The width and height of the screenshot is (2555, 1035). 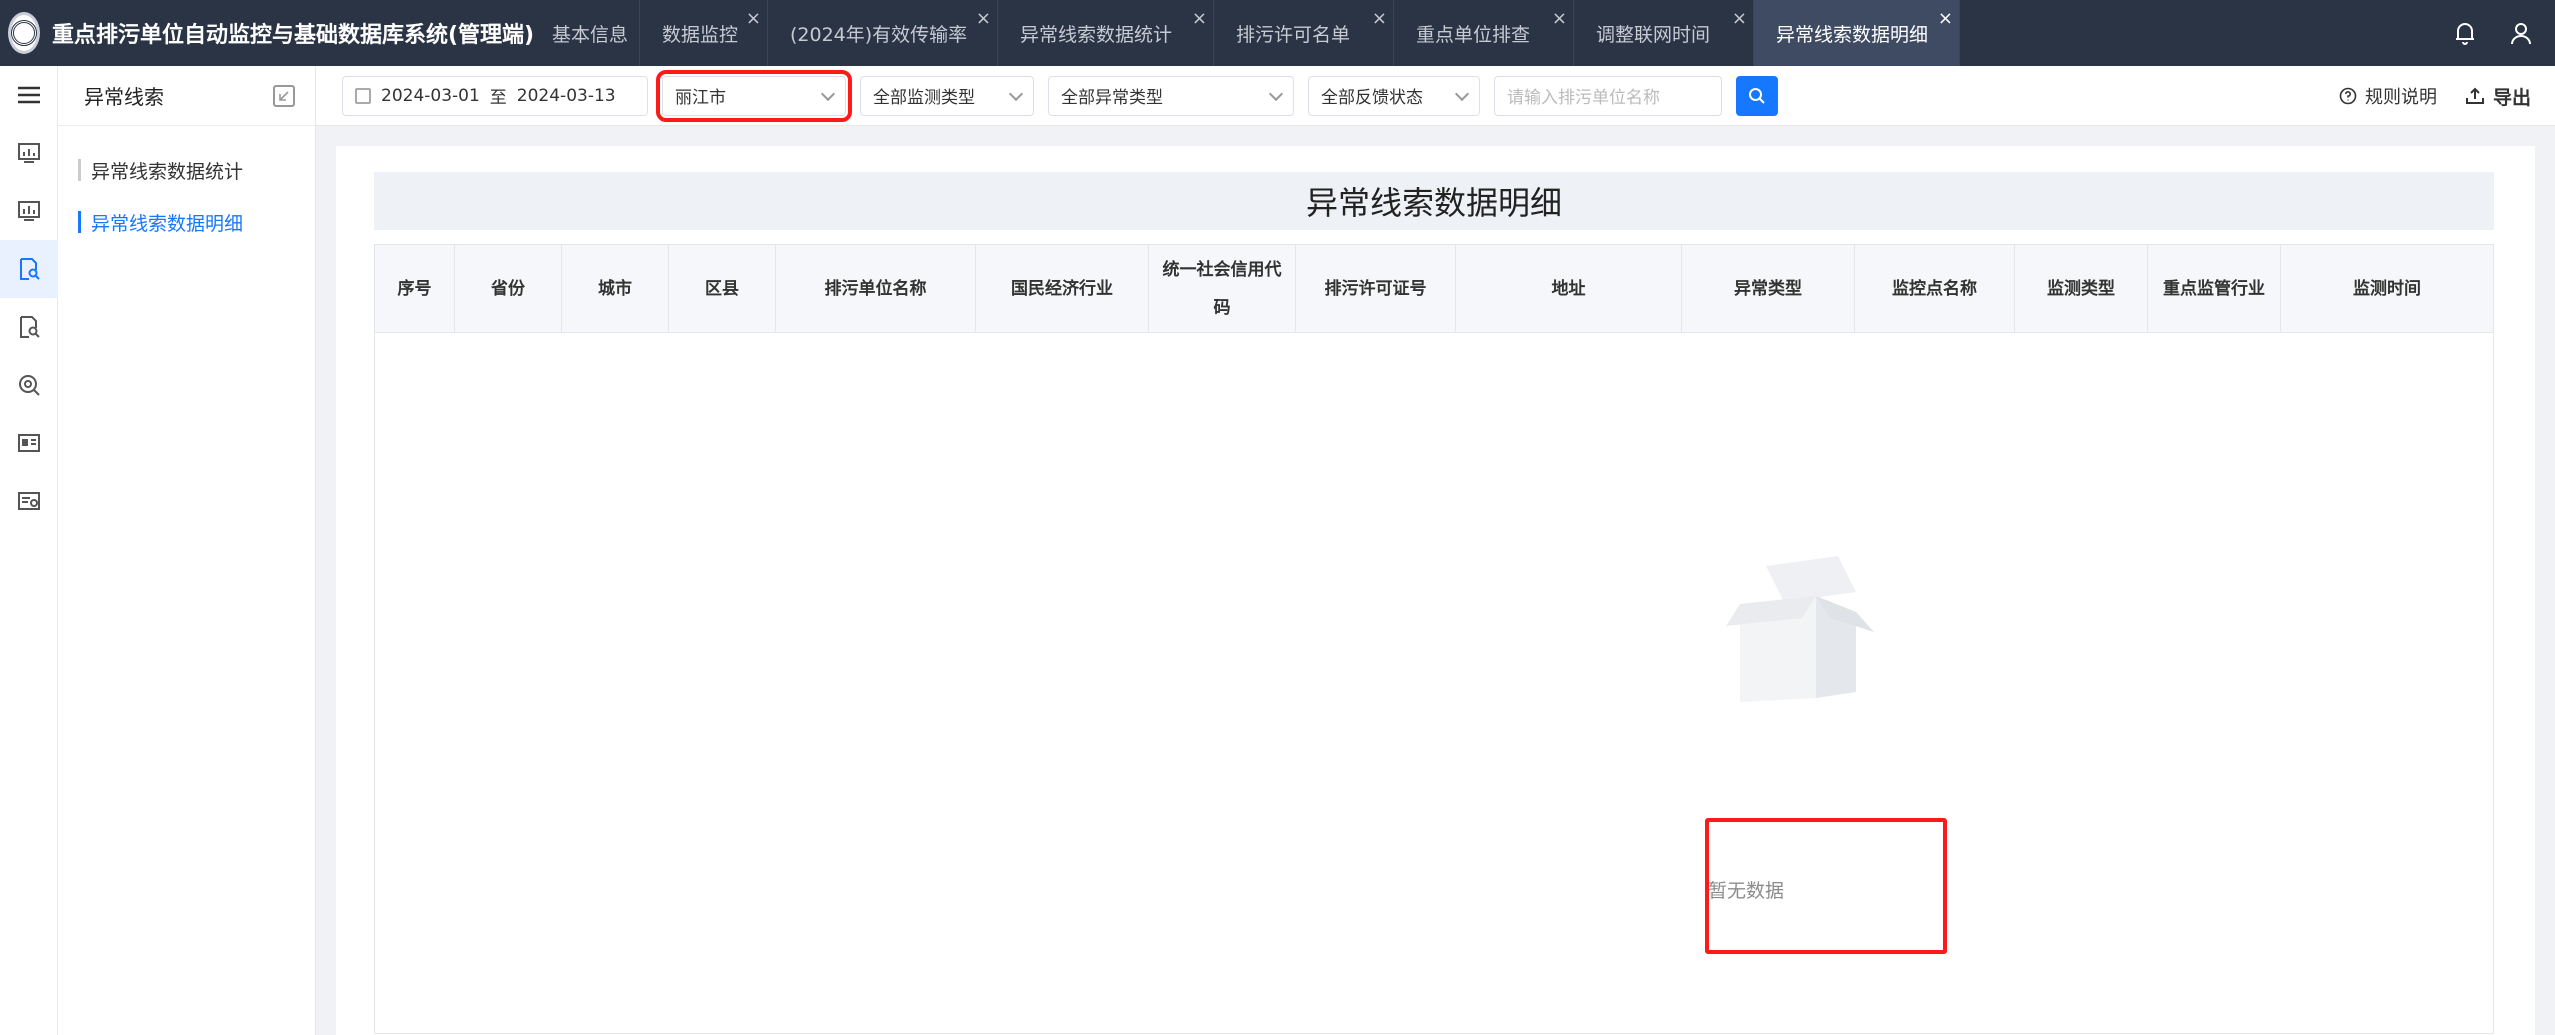 What do you see at coordinates (284, 95) in the screenshot?
I see `collapse-icon` at bounding box center [284, 95].